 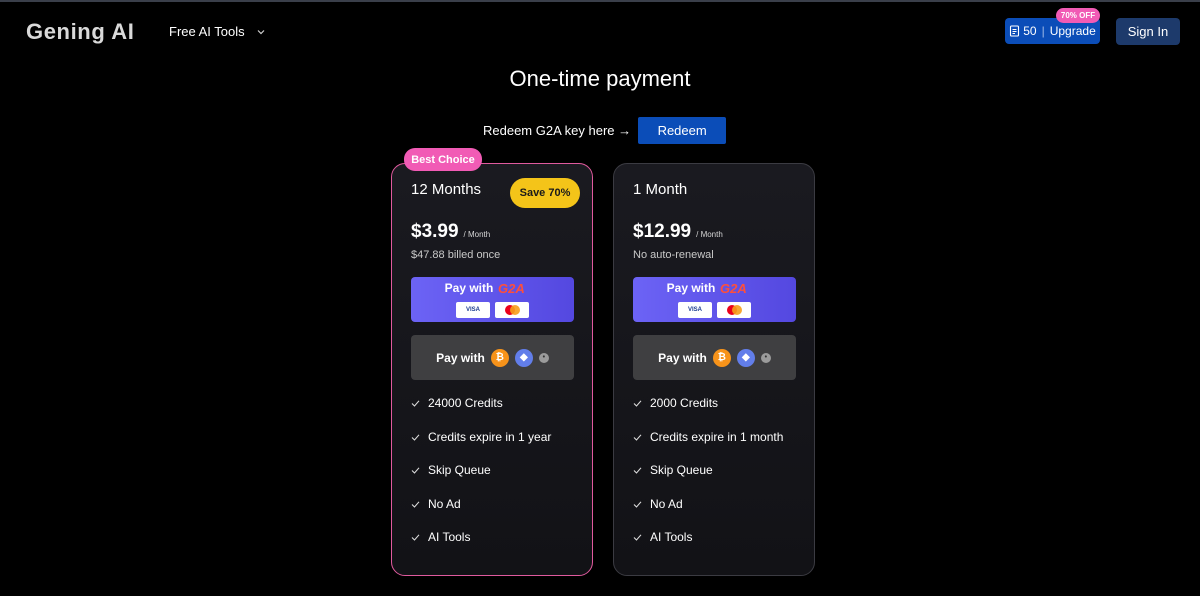 I want to click on plan-name: 12 Months, so click(x=446, y=189).